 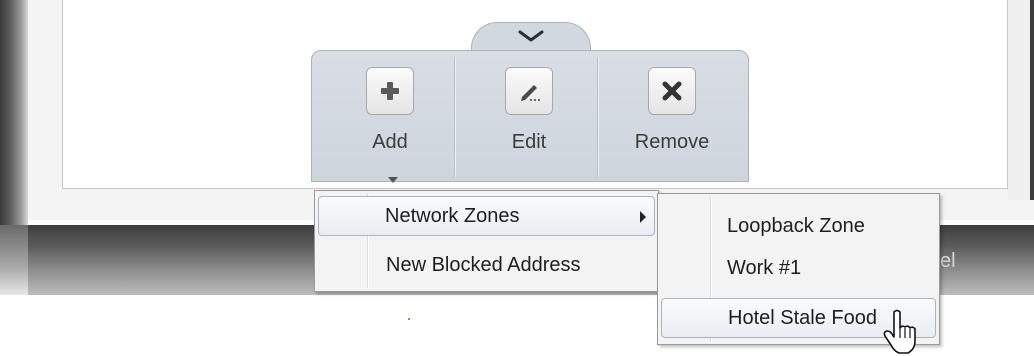 What do you see at coordinates (393, 180) in the screenshot?
I see `add-dropdown-caret-icon` at bounding box center [393, 180].